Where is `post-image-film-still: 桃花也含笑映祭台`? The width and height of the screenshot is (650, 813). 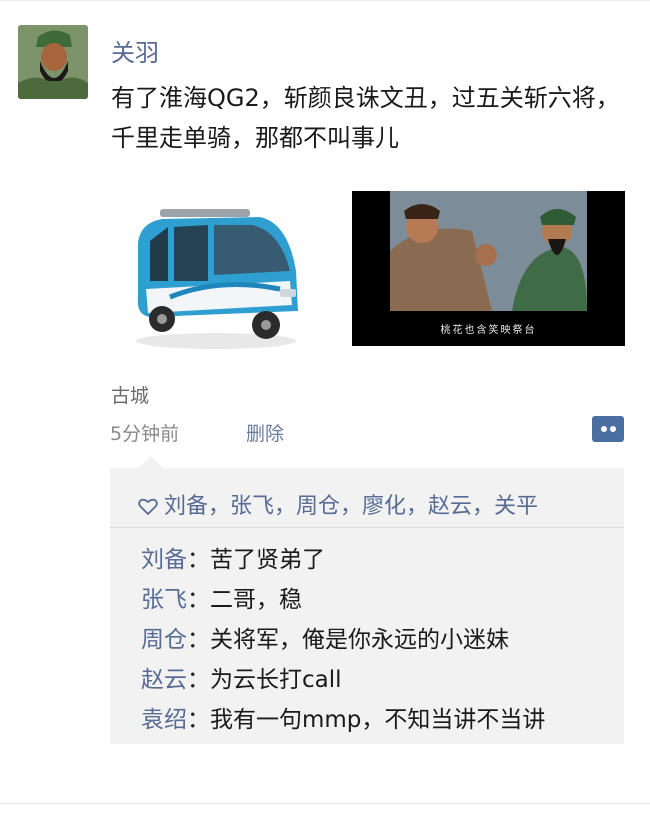 post-image-film-still: 桃花也含笑映祭台 is located at coordinates (488, 268).